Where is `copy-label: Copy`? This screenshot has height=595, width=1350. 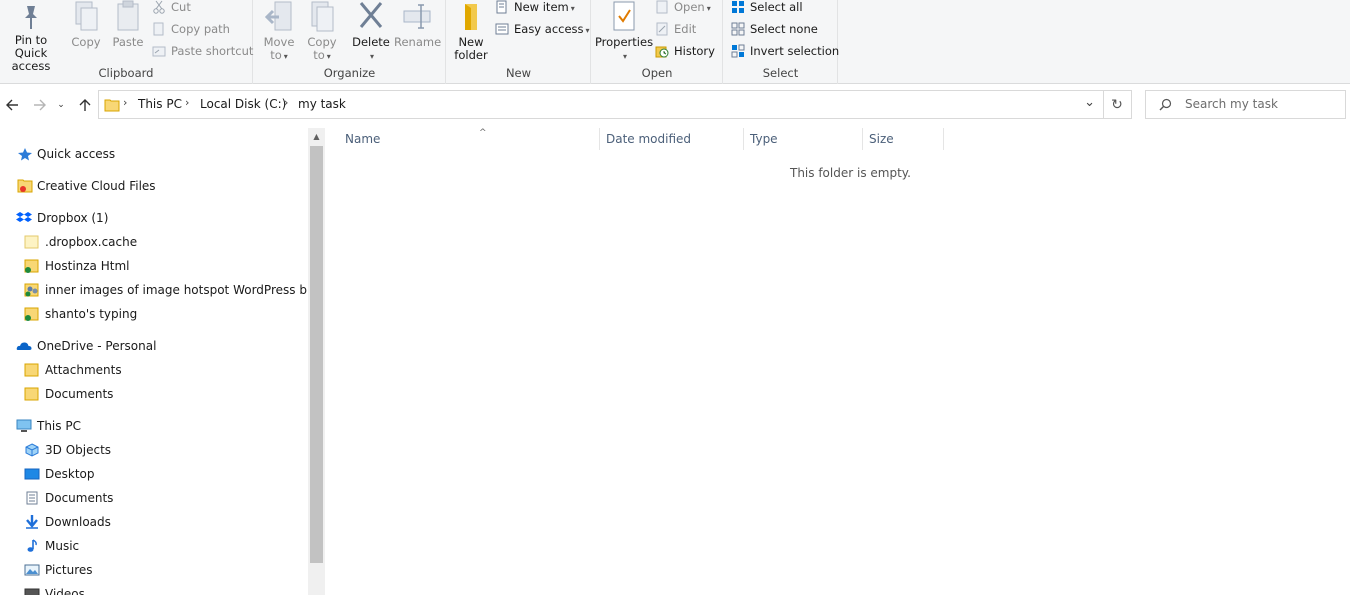 copy-label: Copy is located at coordinates (86, 42).